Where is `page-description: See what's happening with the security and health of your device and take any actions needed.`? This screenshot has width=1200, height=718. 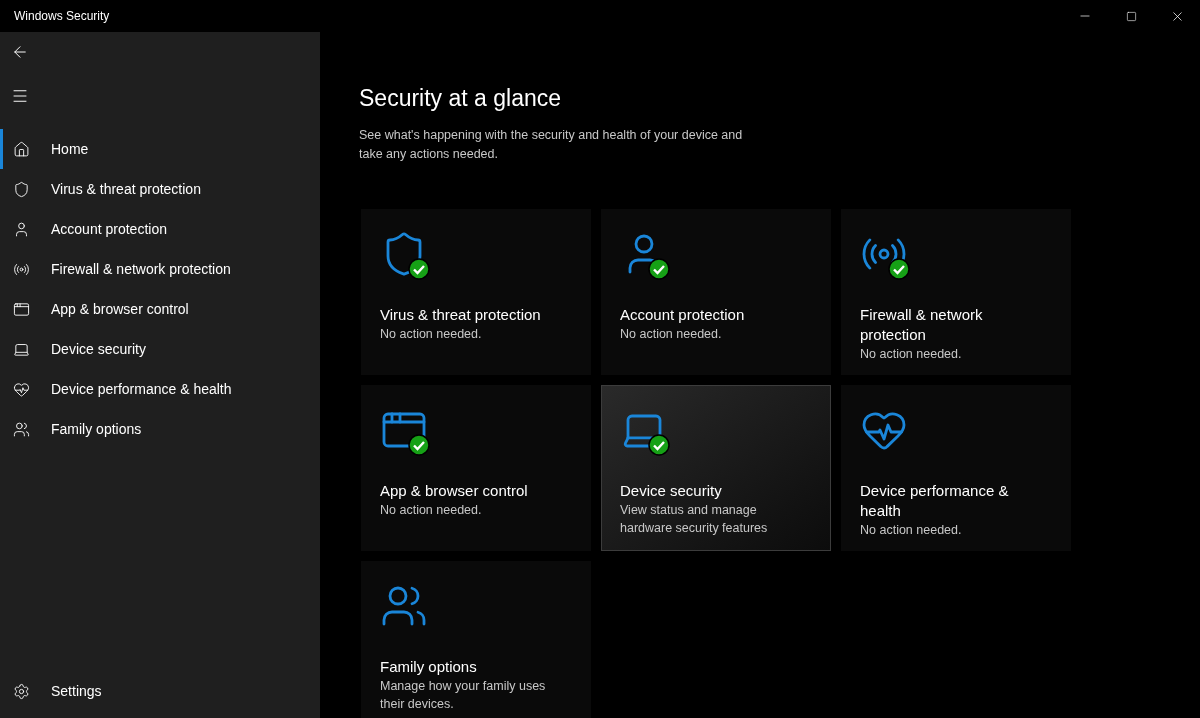
page-description: See what's happening with the security and health of your device and take any actions needed. is located at coordinates (551, 145).